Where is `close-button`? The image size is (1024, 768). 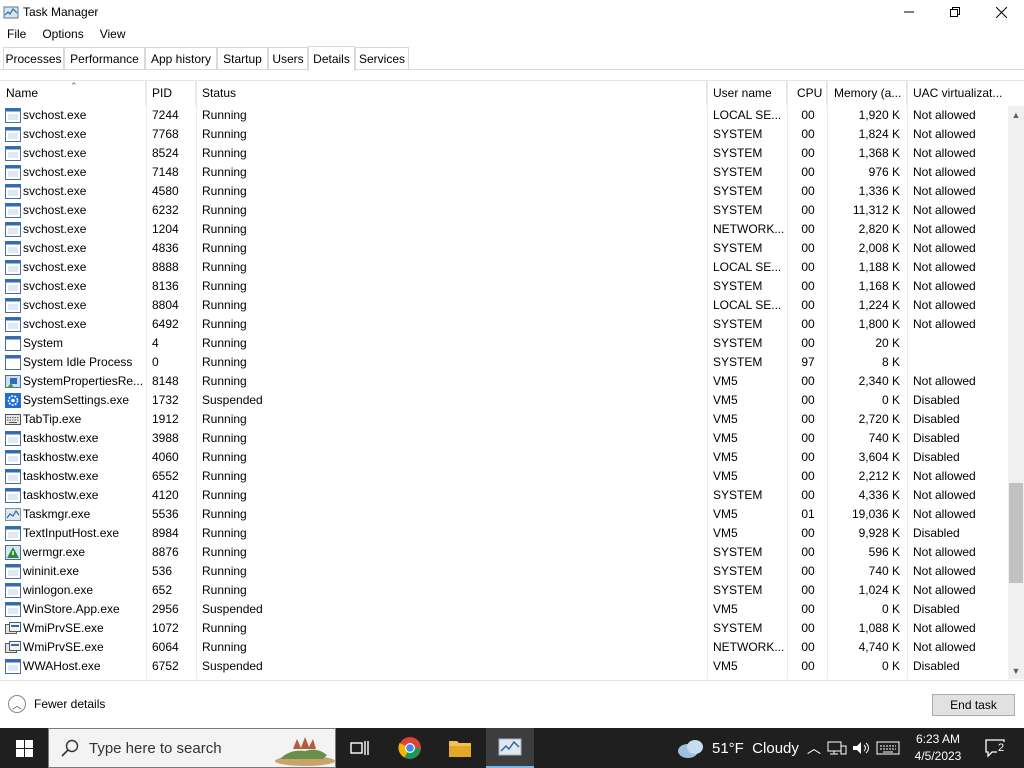 close-button is located at coordinates (1001, 12).